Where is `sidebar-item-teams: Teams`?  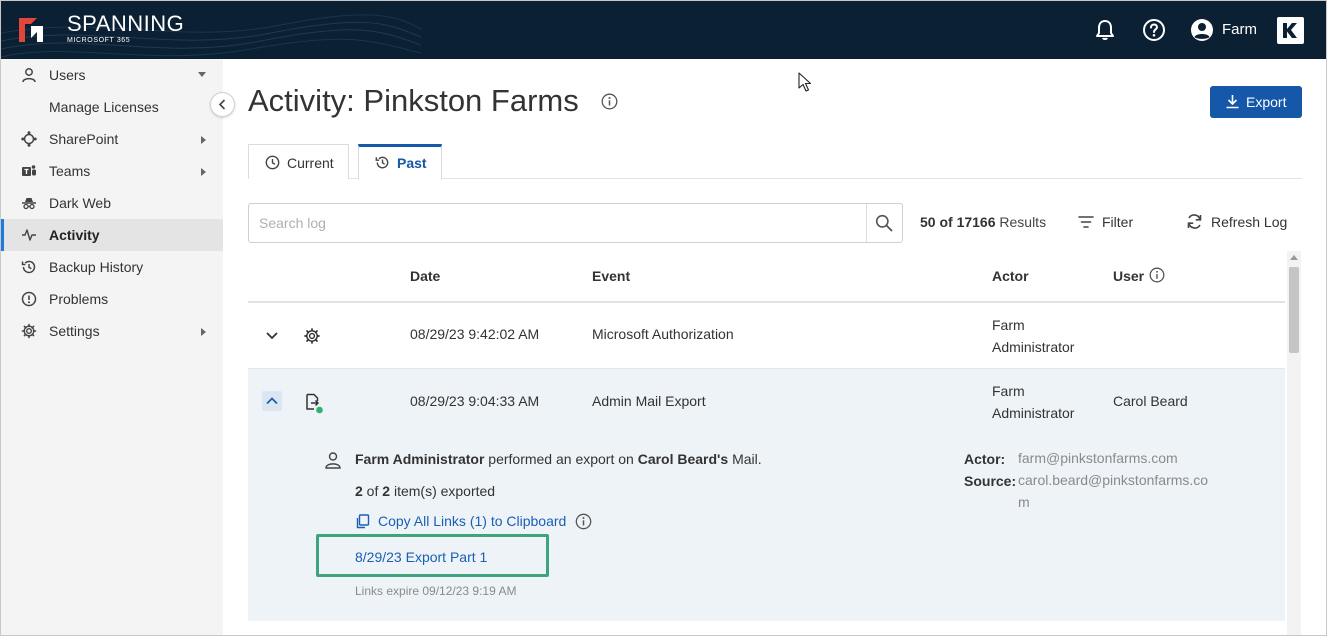
sidebar-item-teams: Teams is located at coordinates (112, 171).